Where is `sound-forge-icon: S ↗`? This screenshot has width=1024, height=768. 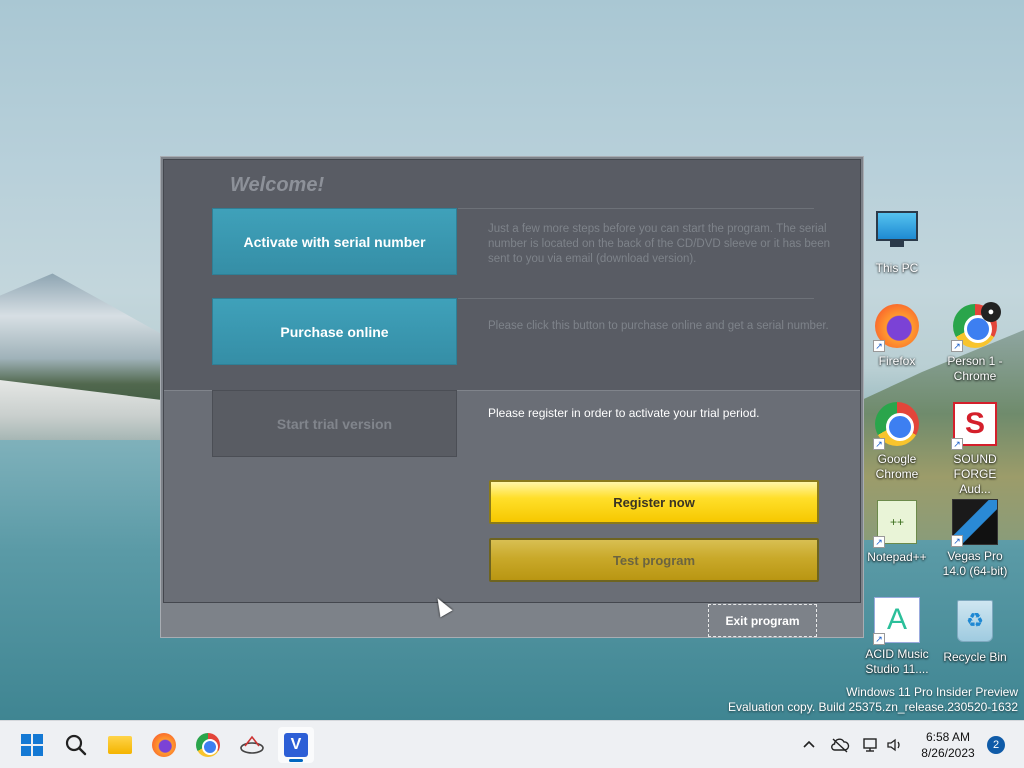
sound-forge-icon: S ↗ is located at coordinates (975, 426).